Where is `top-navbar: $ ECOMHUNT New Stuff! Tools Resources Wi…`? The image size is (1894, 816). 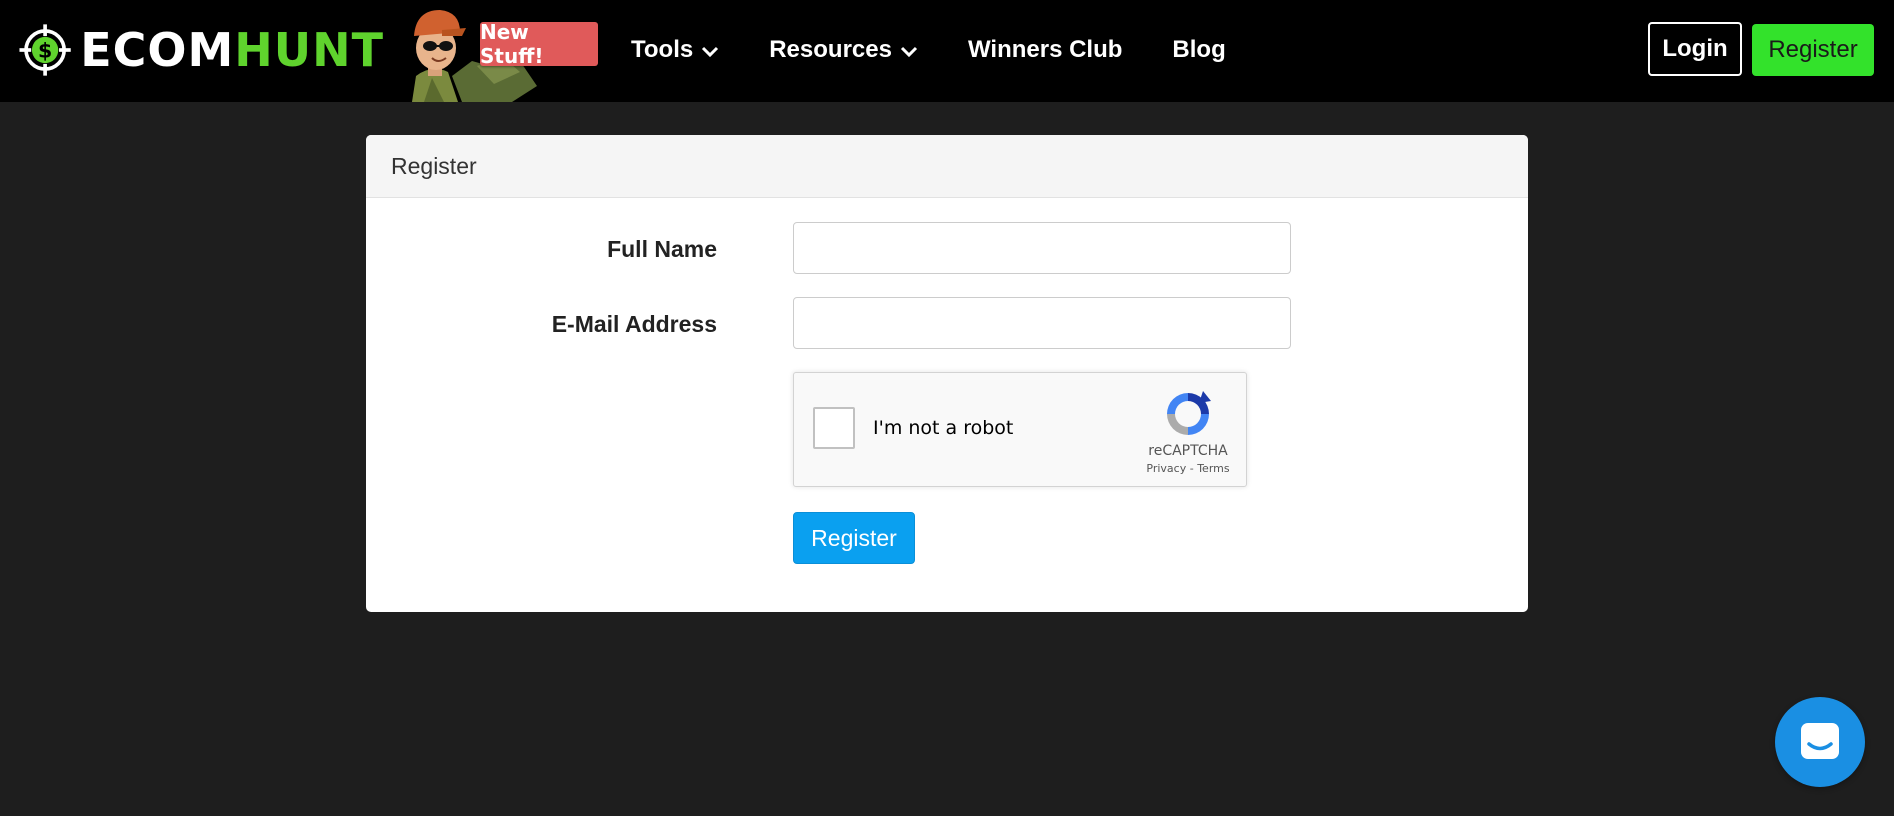 top-navbar: $ ECOMHUNT New Stuff! Tools Resources Wi… is located at coordinates (947, 51).